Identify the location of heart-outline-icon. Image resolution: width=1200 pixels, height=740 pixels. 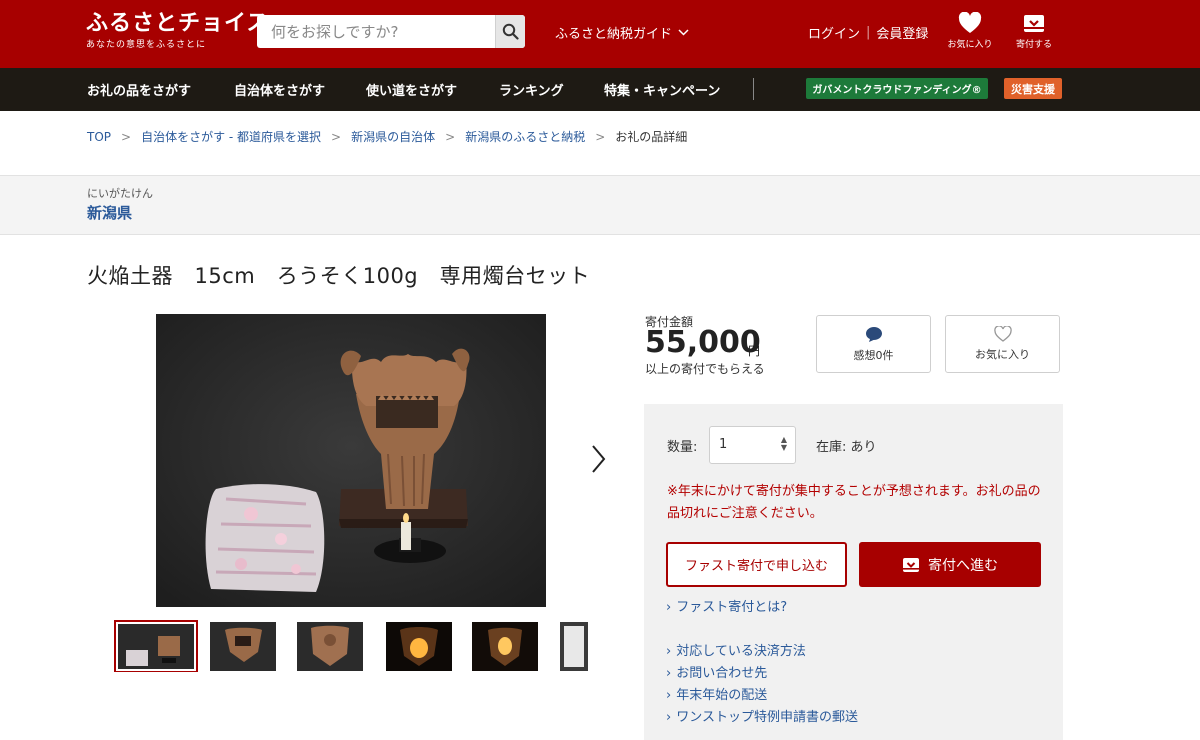
(1002, 334).